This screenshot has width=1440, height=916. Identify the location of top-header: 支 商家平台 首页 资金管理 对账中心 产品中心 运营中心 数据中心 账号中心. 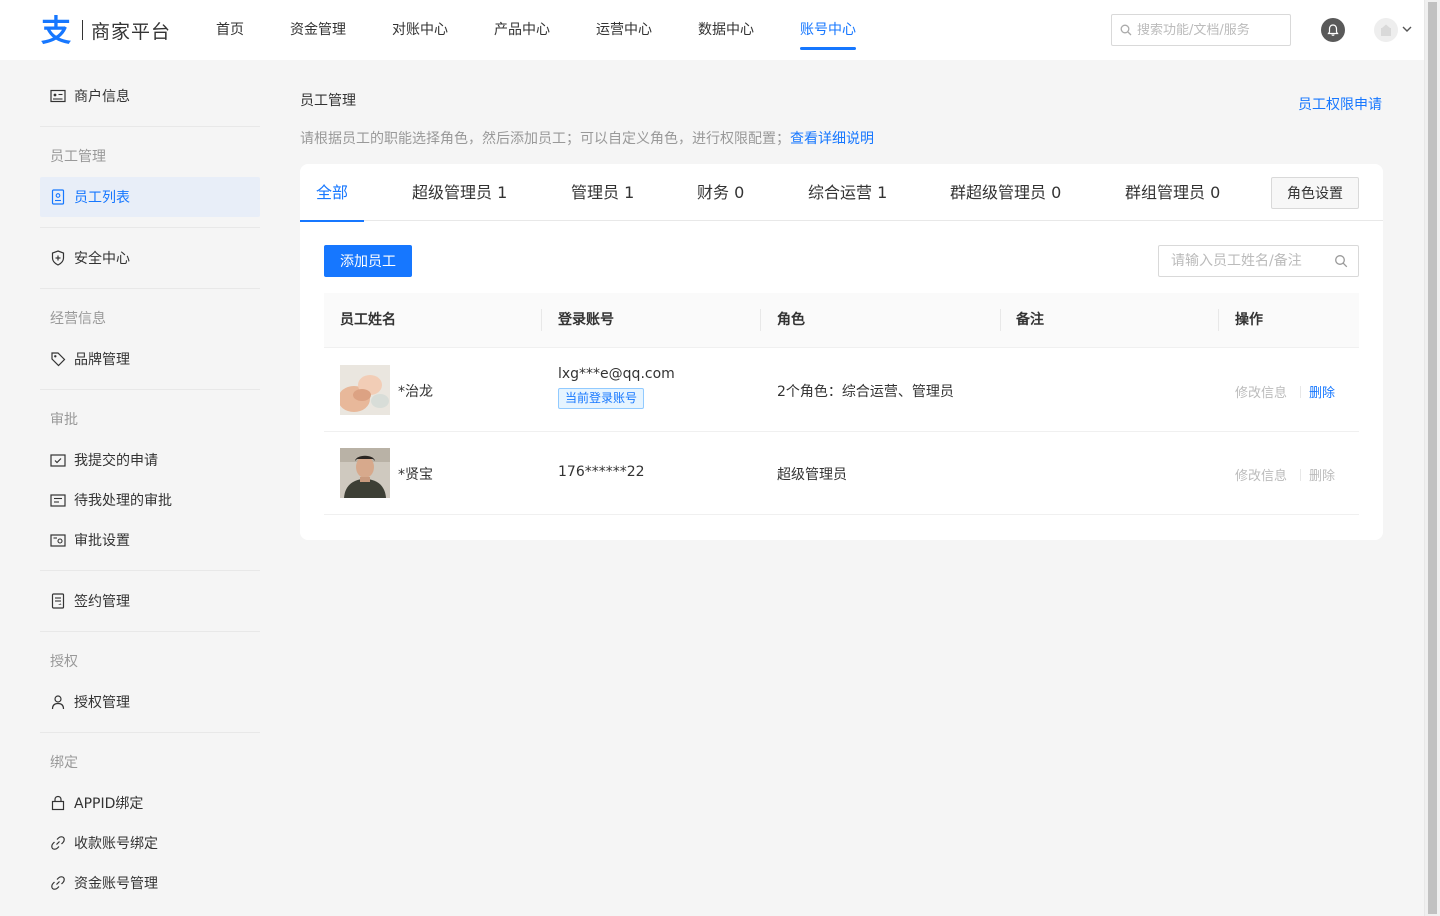
(712, 30).